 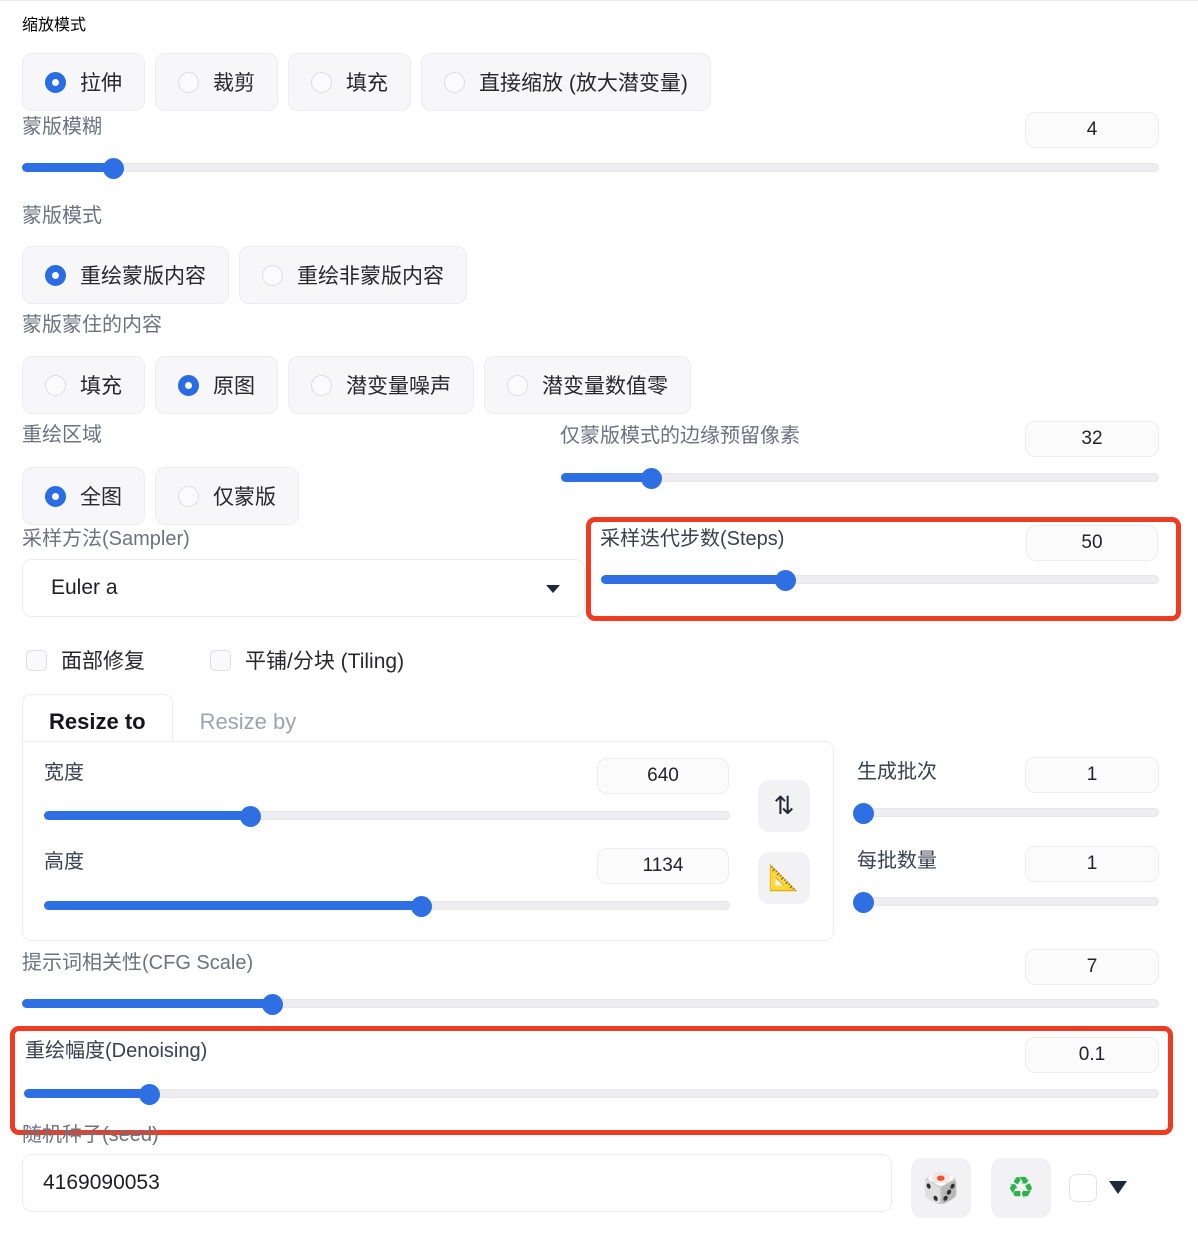 I want to click on extra-seed-checkbox, so click(x=1083, y=1188).